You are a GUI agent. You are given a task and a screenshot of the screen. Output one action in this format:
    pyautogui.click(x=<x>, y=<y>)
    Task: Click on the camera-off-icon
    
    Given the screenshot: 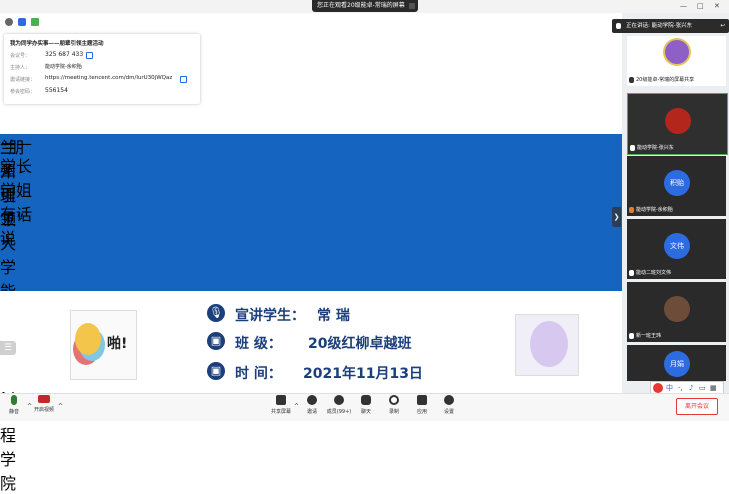 What is the action you would take?
    pyautogui.click(x=44, y=399)
    